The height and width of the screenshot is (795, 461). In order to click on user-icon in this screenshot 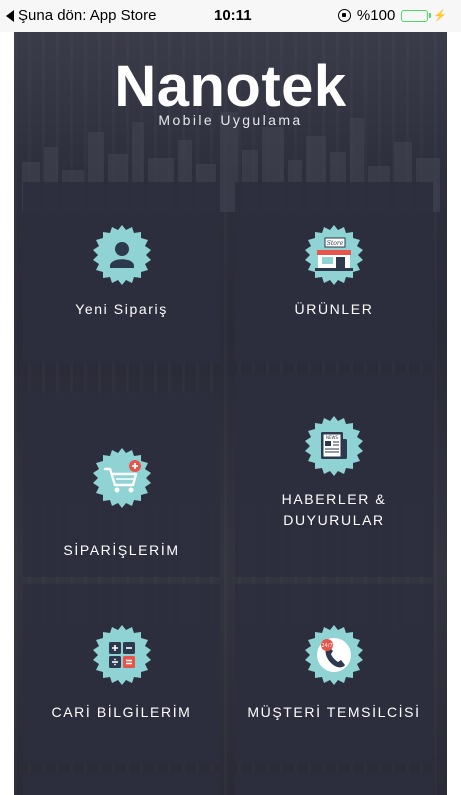, I will do `click(121, 255)`.